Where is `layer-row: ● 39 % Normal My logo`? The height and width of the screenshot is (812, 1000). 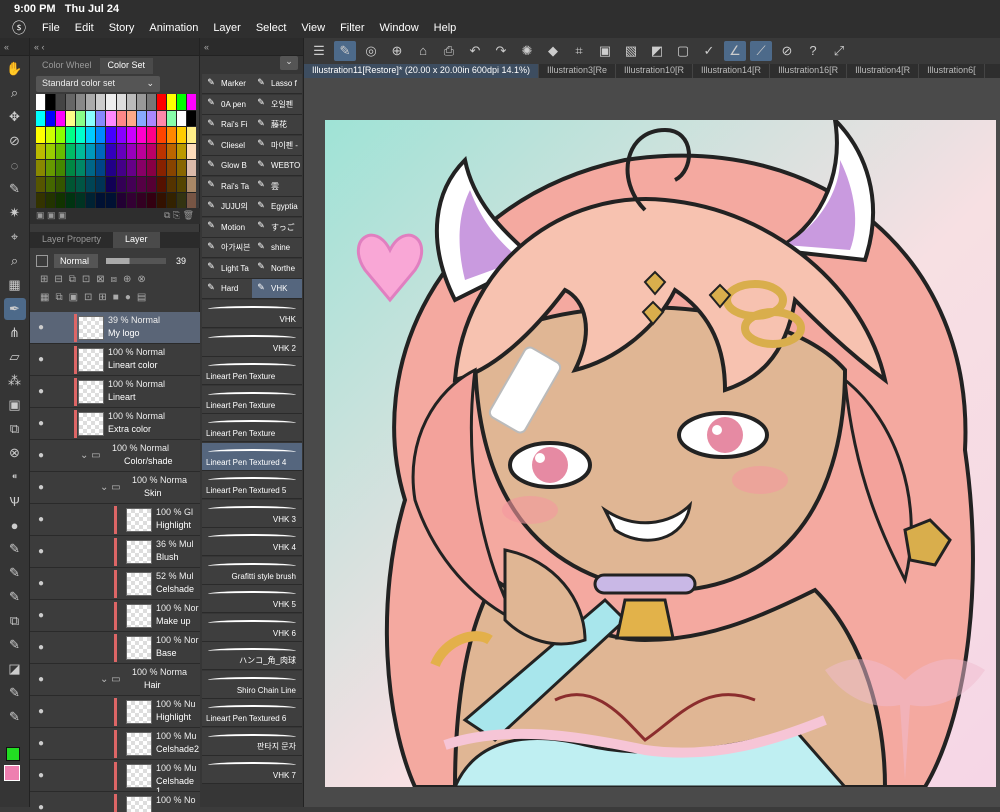
layer-row: ● 39 % Normal My logo is located at coordinates (115, 328).